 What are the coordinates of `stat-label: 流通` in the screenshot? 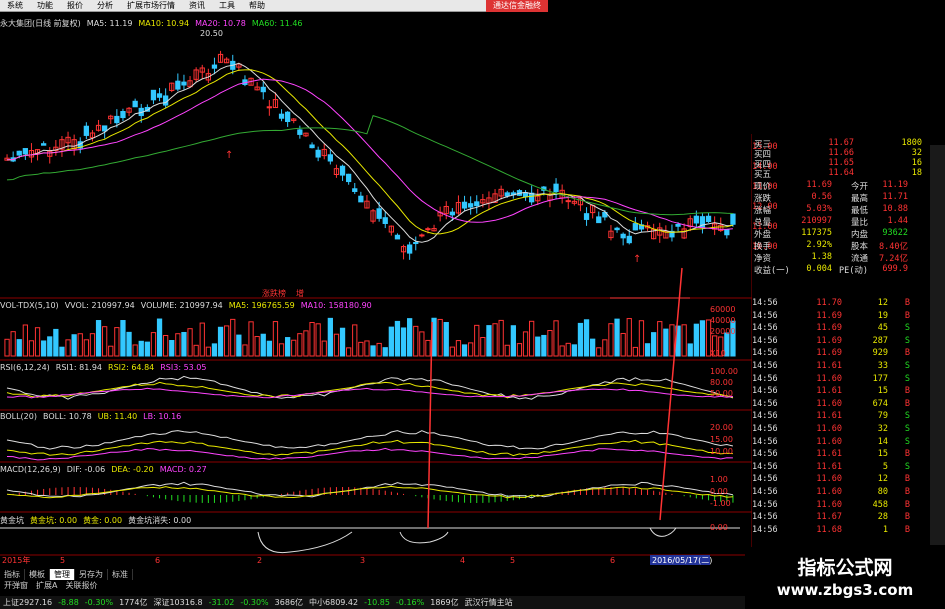 It's located at (859, 259).